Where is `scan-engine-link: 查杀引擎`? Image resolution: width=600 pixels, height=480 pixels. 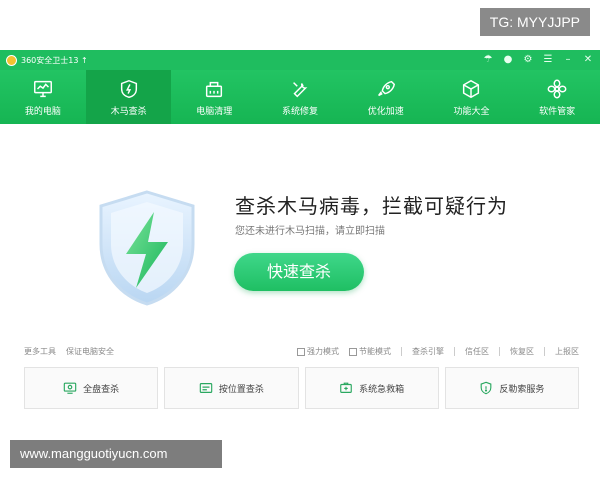
scan-engine-link: 查杀引擎 is located at coordinates (428, 351).